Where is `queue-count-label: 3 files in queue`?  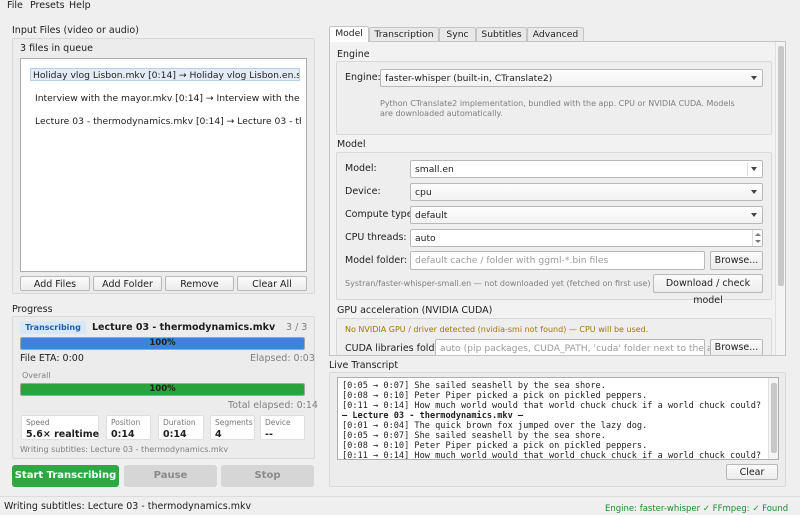 queue-count-label: 3 files in queue is located at coordinates (56, 48).